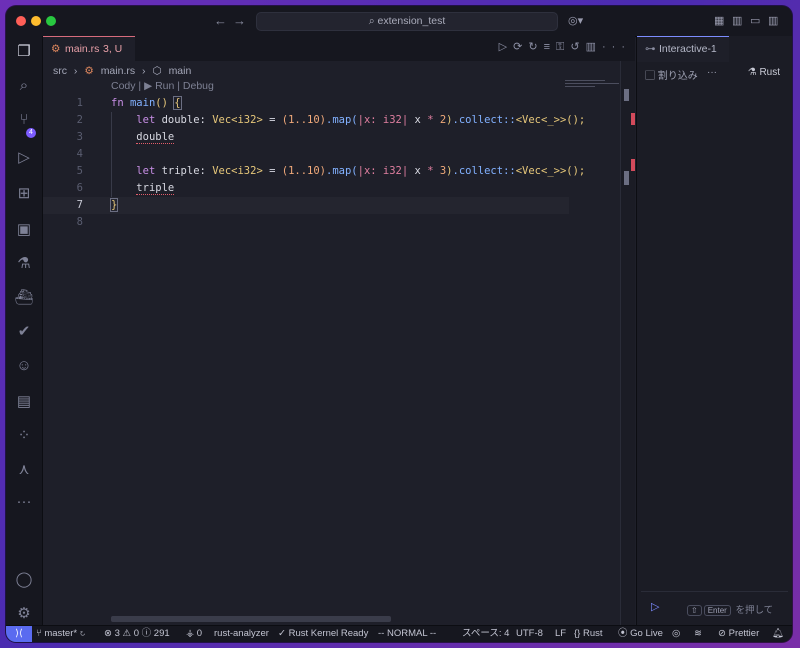 Image resolution: width=800 pixels, height=648 pixels. Describe the element at coordinates (24, 614) in the screenshot. I see `settings-gear-icon: ⚙` at that location.